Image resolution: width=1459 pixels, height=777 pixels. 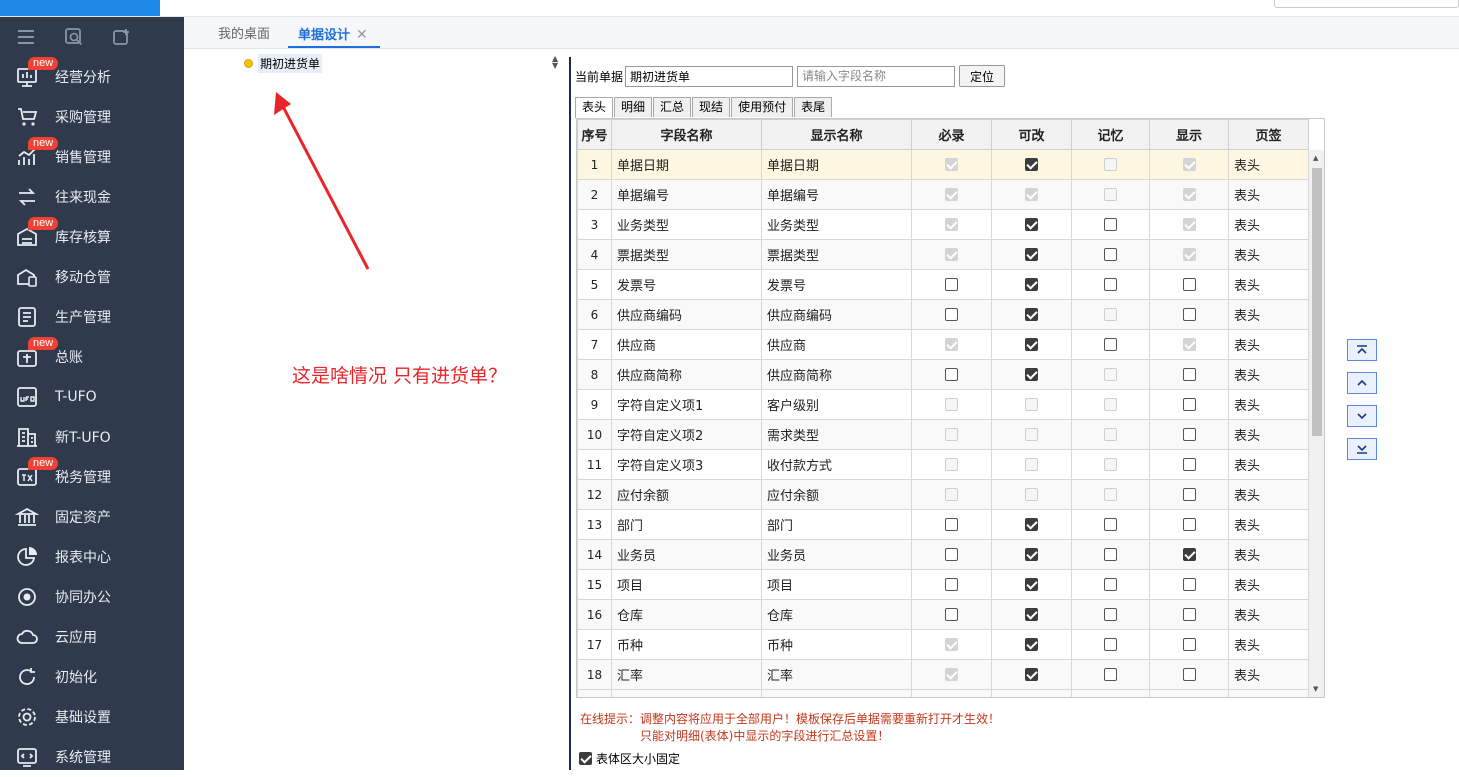 What do you see at coordinates (92, 637) in the screenshot?
I see `sidebar-item: 云应用` at bounding box center [92, 637].